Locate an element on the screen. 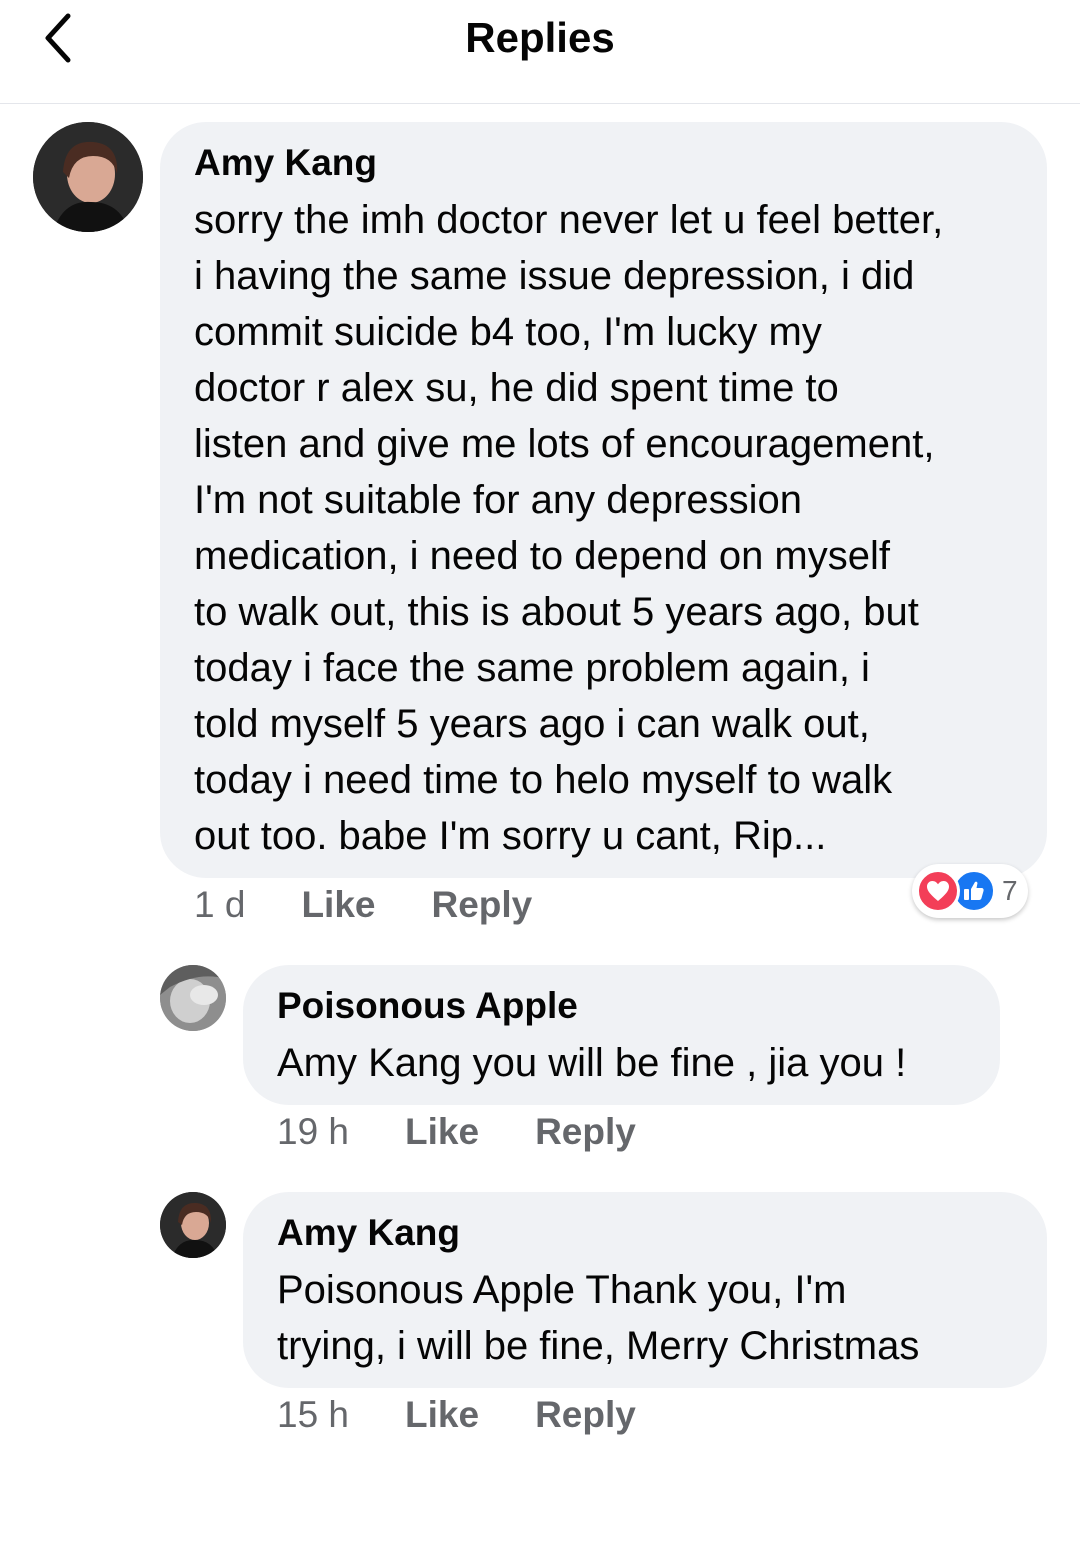 This screenshot has width=1080, height=1557. page-title: Replies is located at coordinates (540, 37).